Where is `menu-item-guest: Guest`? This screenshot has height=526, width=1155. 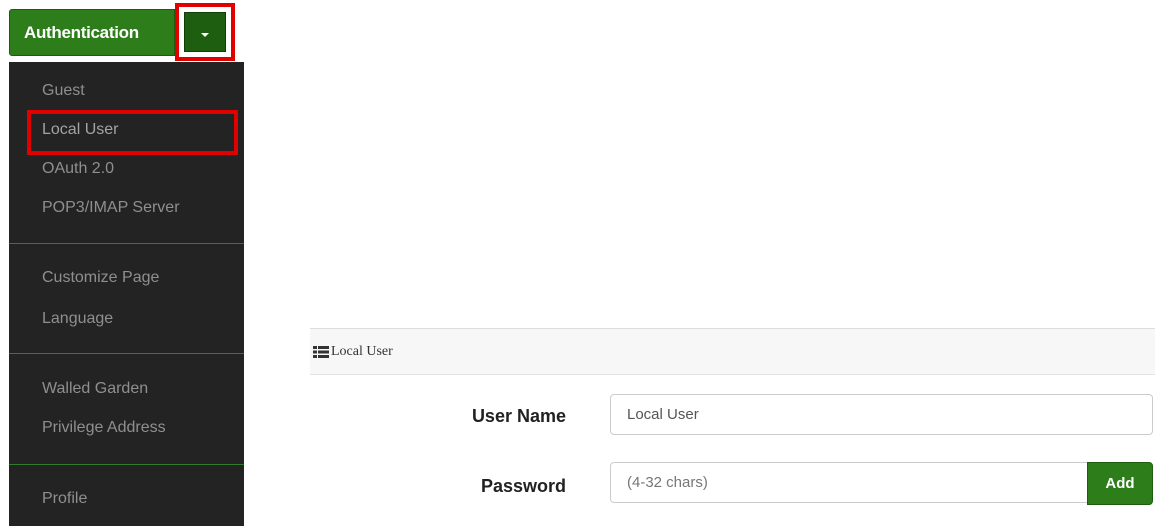 menu-item-guest: Guest is located at coordinates (126, 91).